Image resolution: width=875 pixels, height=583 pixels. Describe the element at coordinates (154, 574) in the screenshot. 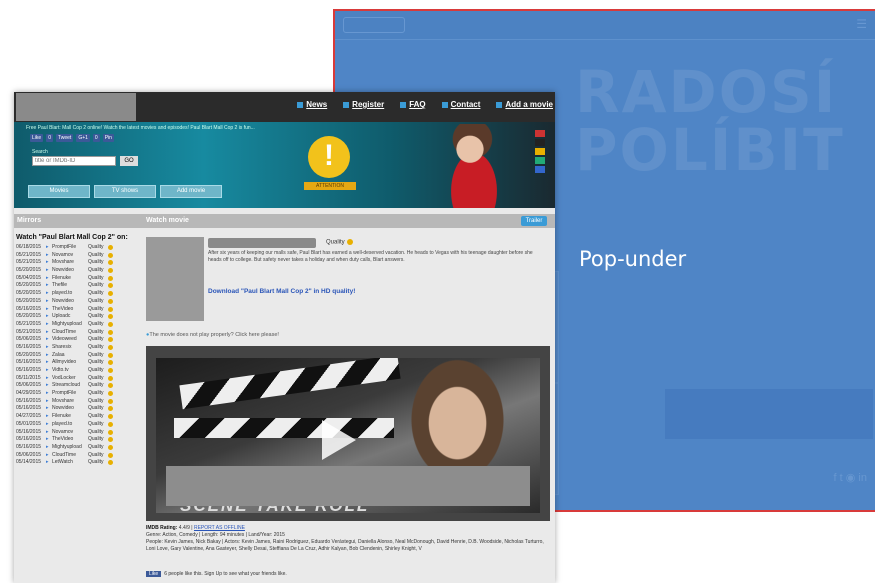

I see `facebook-like-button-bottom: Like` at that location.